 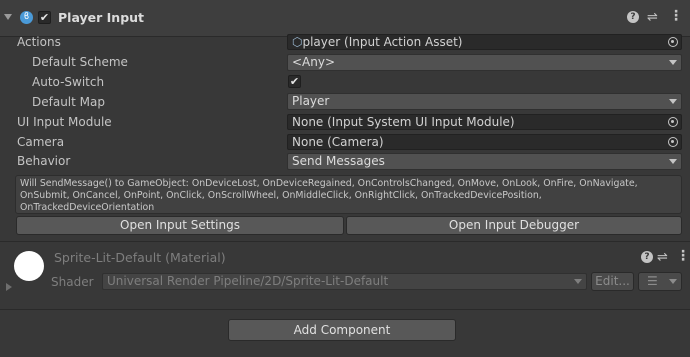 I want to click on open-input-debugger-button: Open Input Debugger, so click(x=514, y=225).